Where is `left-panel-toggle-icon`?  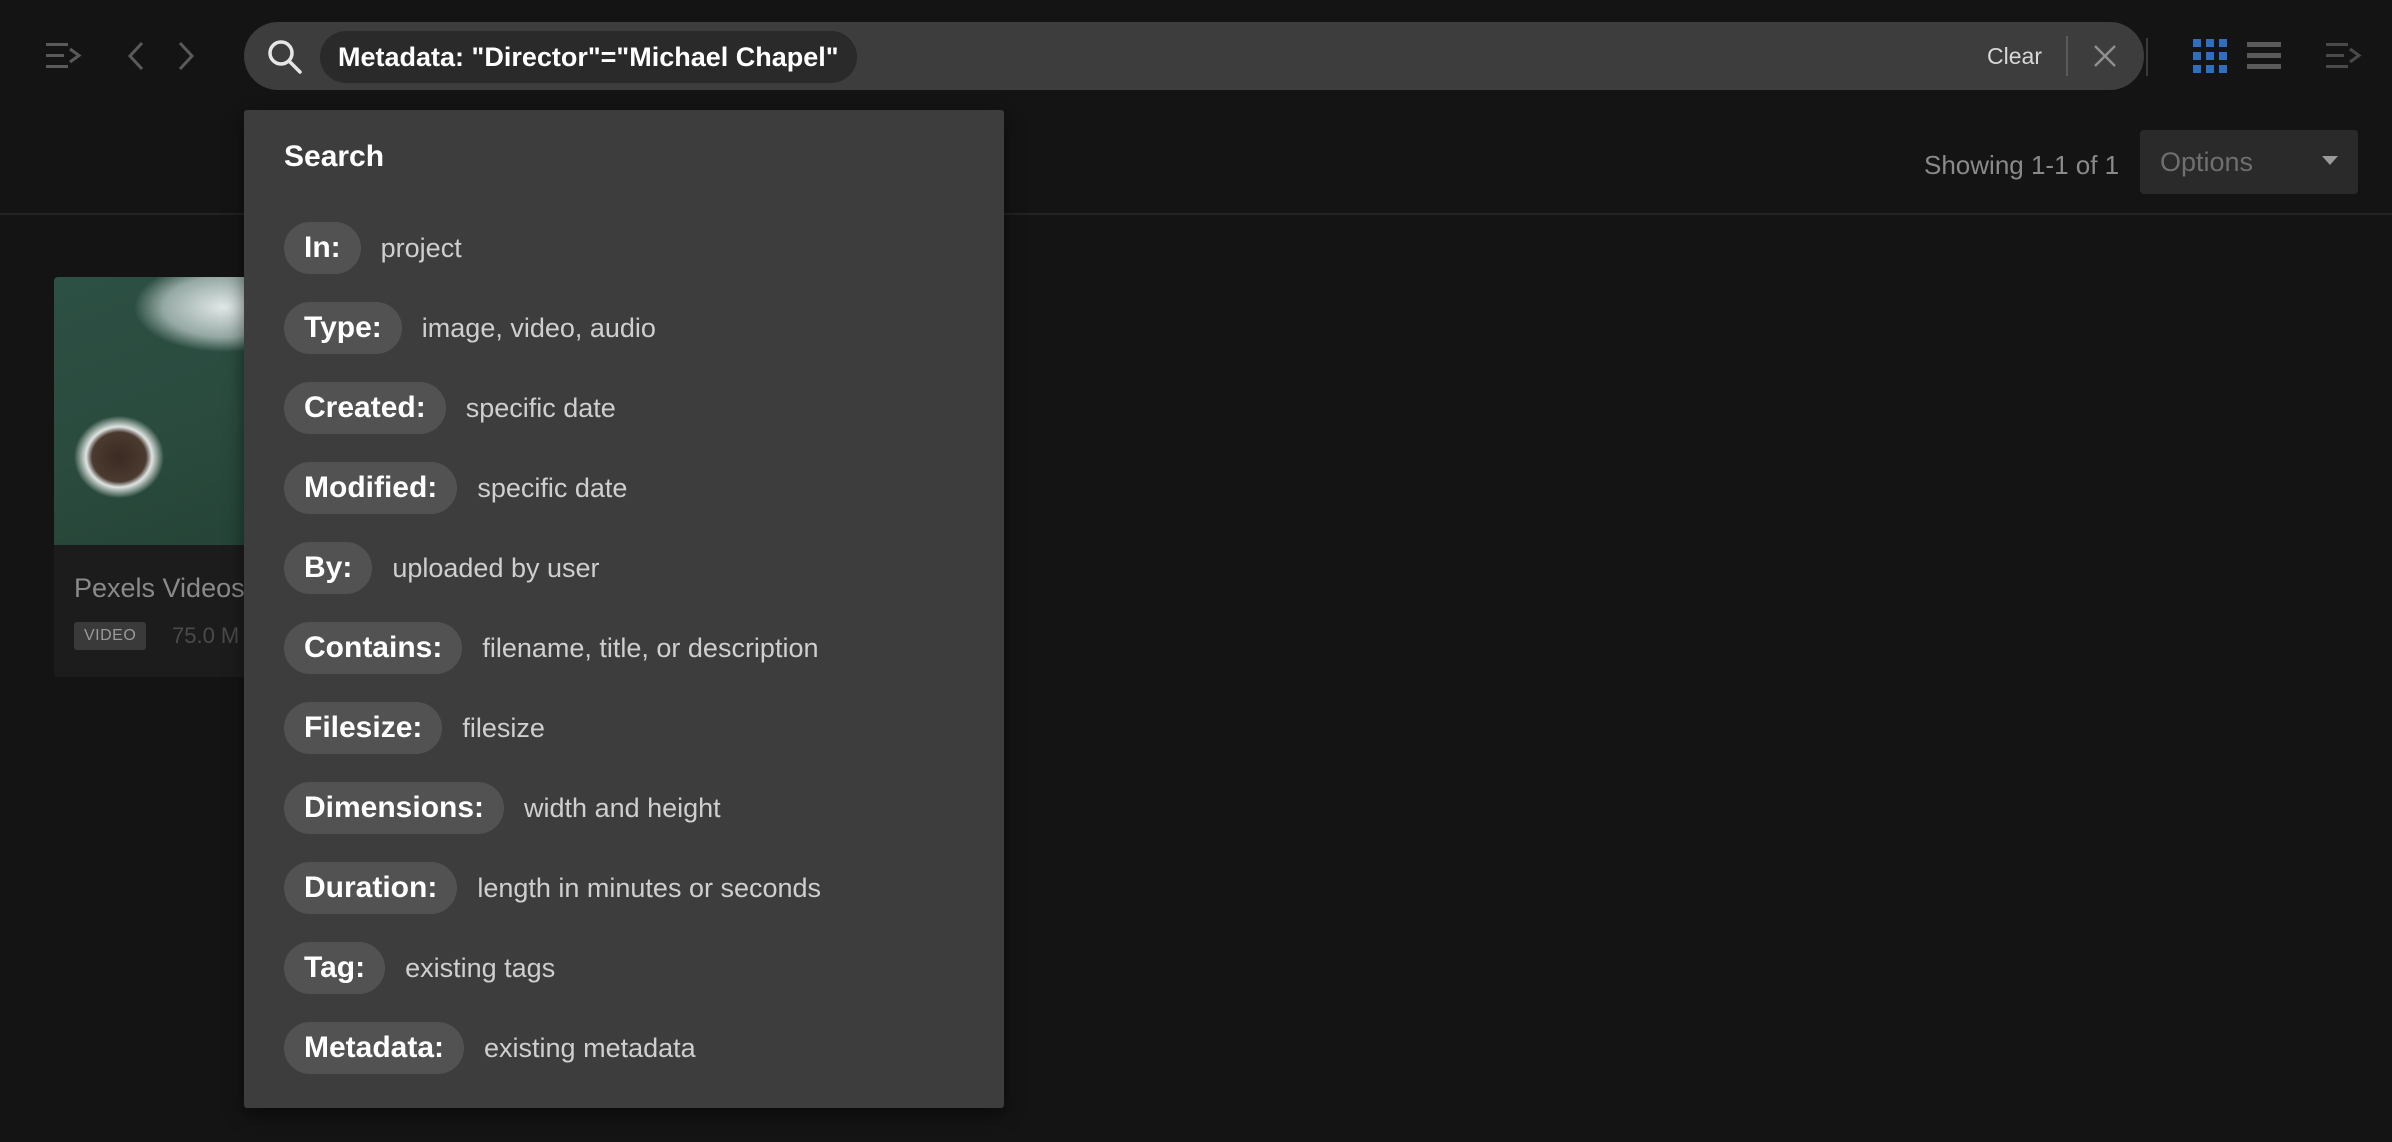 left-panel-toggle-icon is located at coordinates (64, 56).